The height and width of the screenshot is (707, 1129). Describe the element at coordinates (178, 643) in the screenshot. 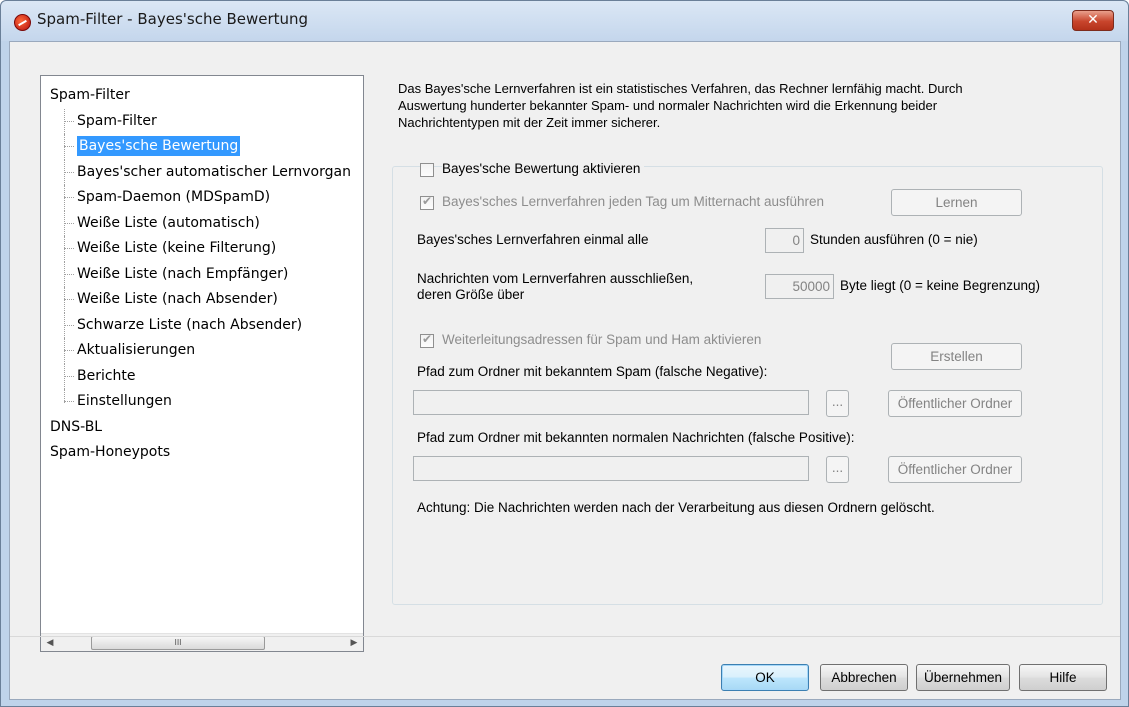

I see `scroll-thumb: III` at that location.